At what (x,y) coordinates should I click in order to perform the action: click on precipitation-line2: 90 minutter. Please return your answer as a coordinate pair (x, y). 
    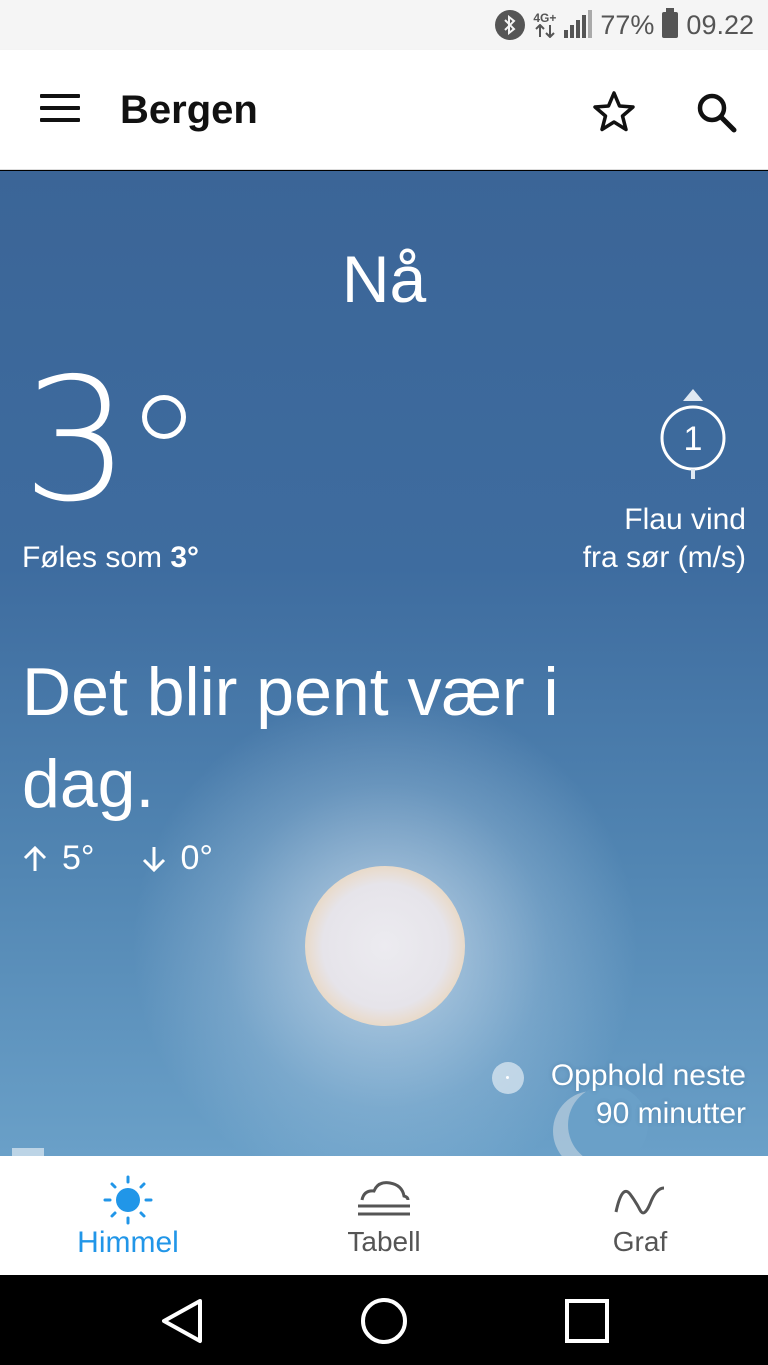
    Looking at the image, I should click on (670, 1113).